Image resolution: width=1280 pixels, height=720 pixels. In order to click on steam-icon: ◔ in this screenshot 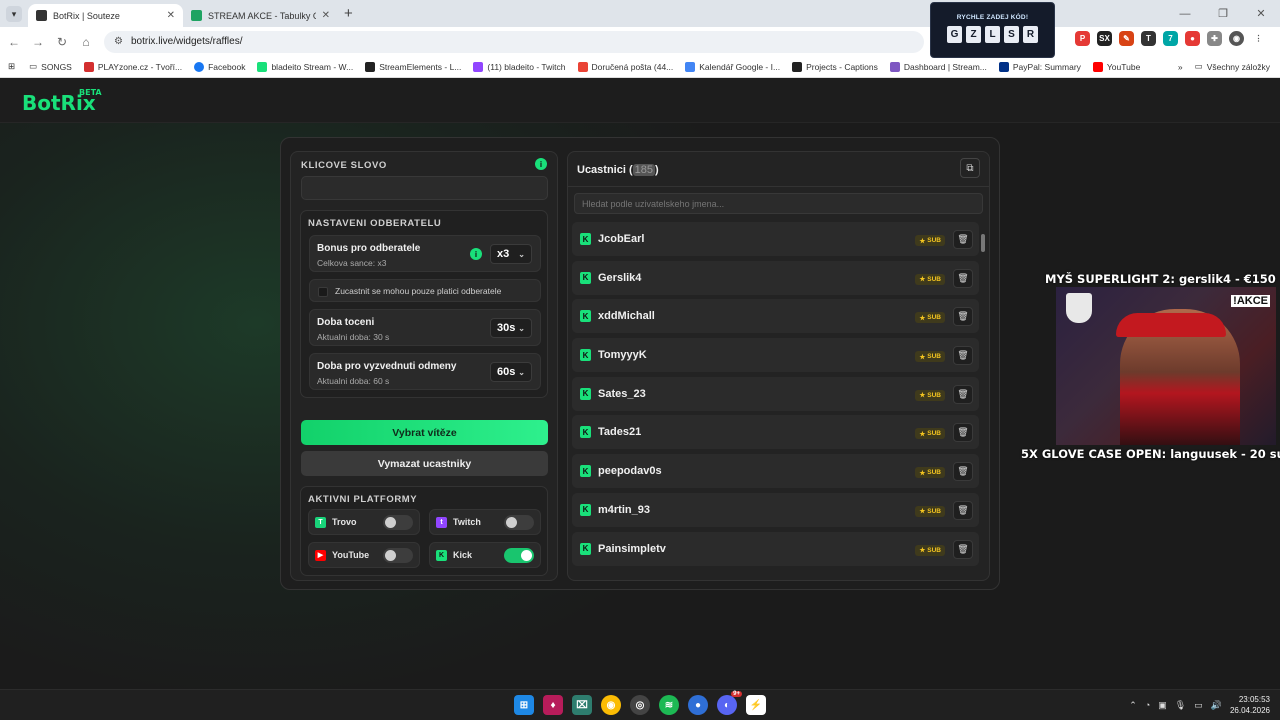, I will do `click(1147, 705)`.